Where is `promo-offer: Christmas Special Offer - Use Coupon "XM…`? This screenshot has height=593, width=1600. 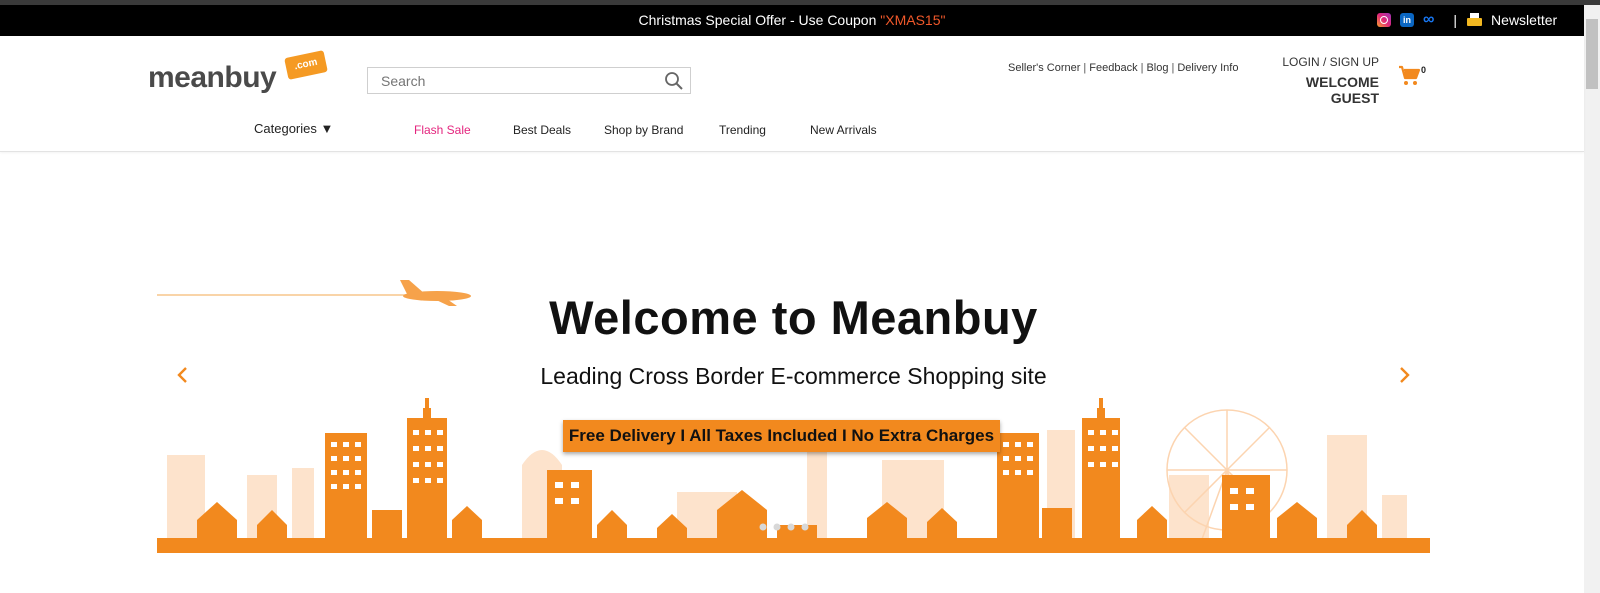 promo-offer: Christmas Special Offer - Use Coupon "XM… is located at coordinates (792, 20).